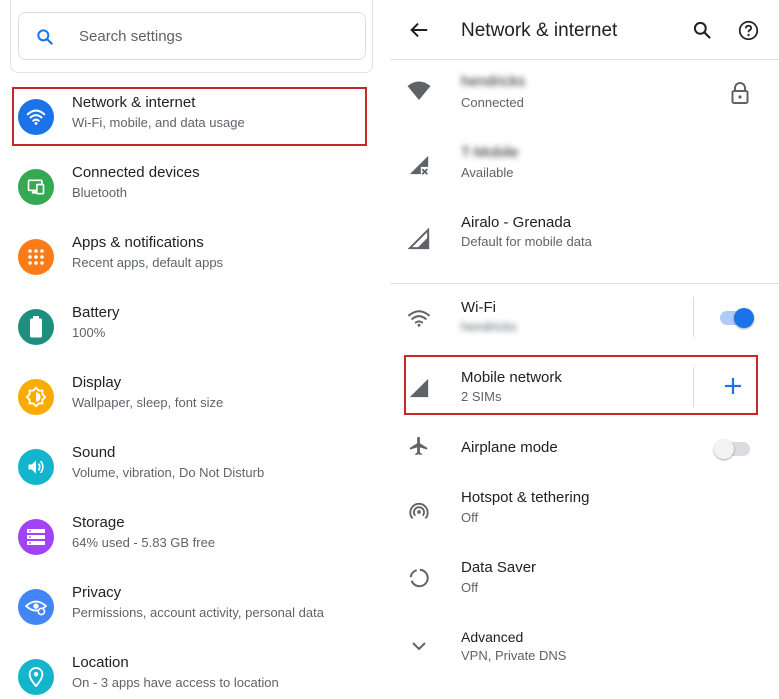 The height and width of the screenshot is (699, 779). I want to click on storage-icon, so click(36, 537).